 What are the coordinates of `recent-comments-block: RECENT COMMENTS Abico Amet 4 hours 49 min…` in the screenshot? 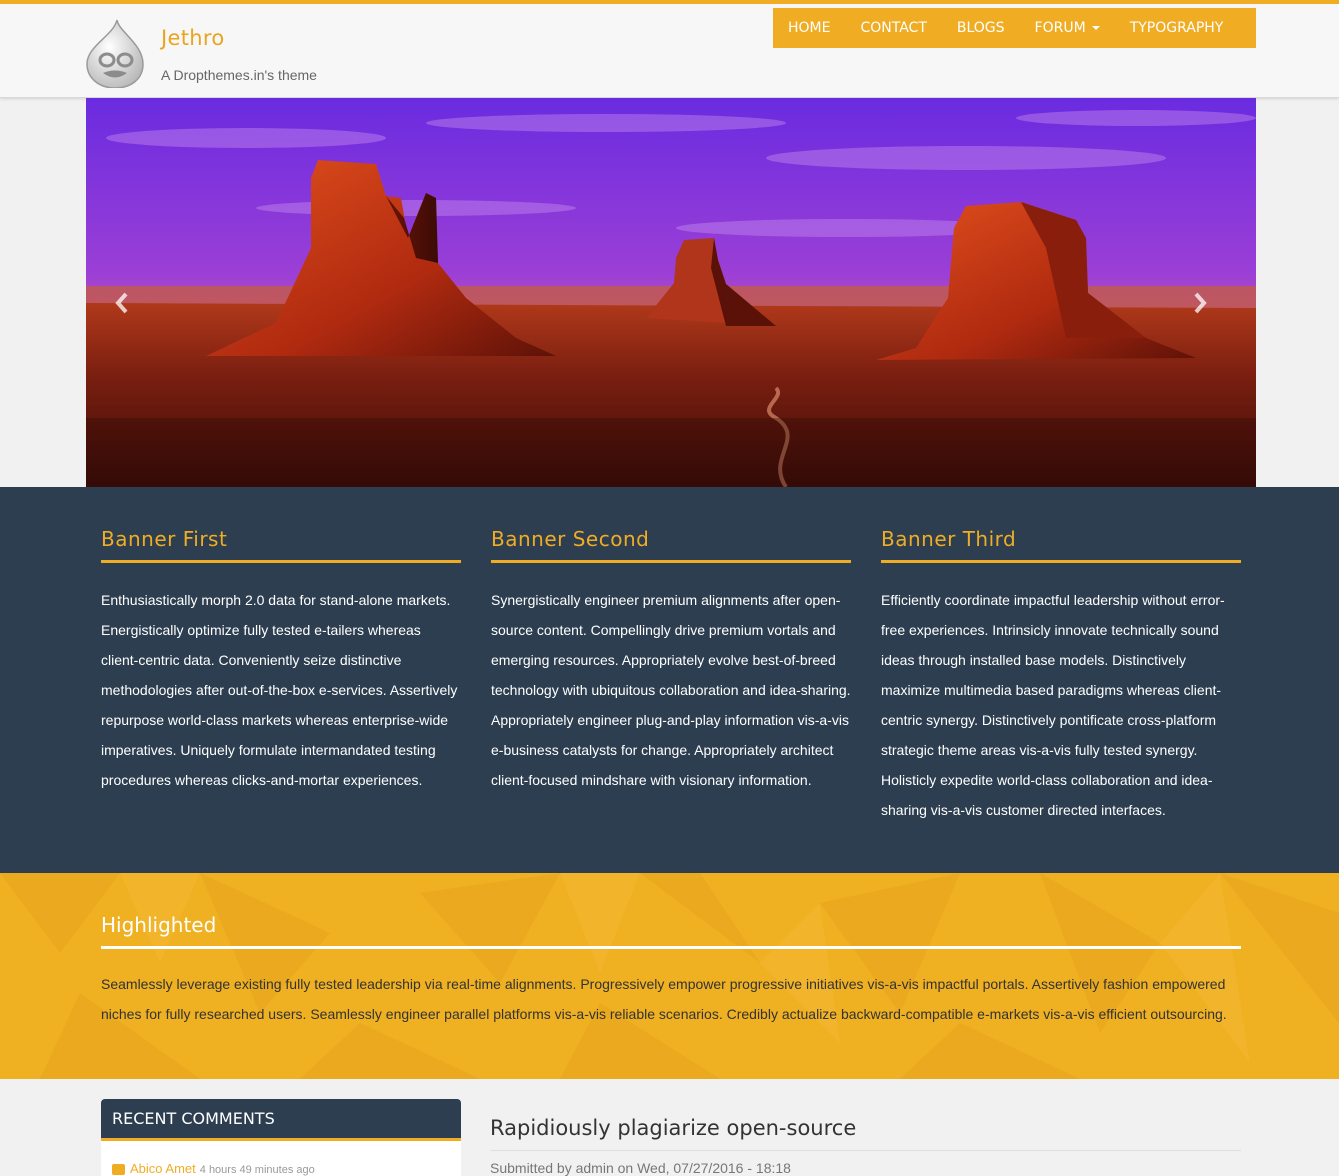 It's located at (281, 1137).